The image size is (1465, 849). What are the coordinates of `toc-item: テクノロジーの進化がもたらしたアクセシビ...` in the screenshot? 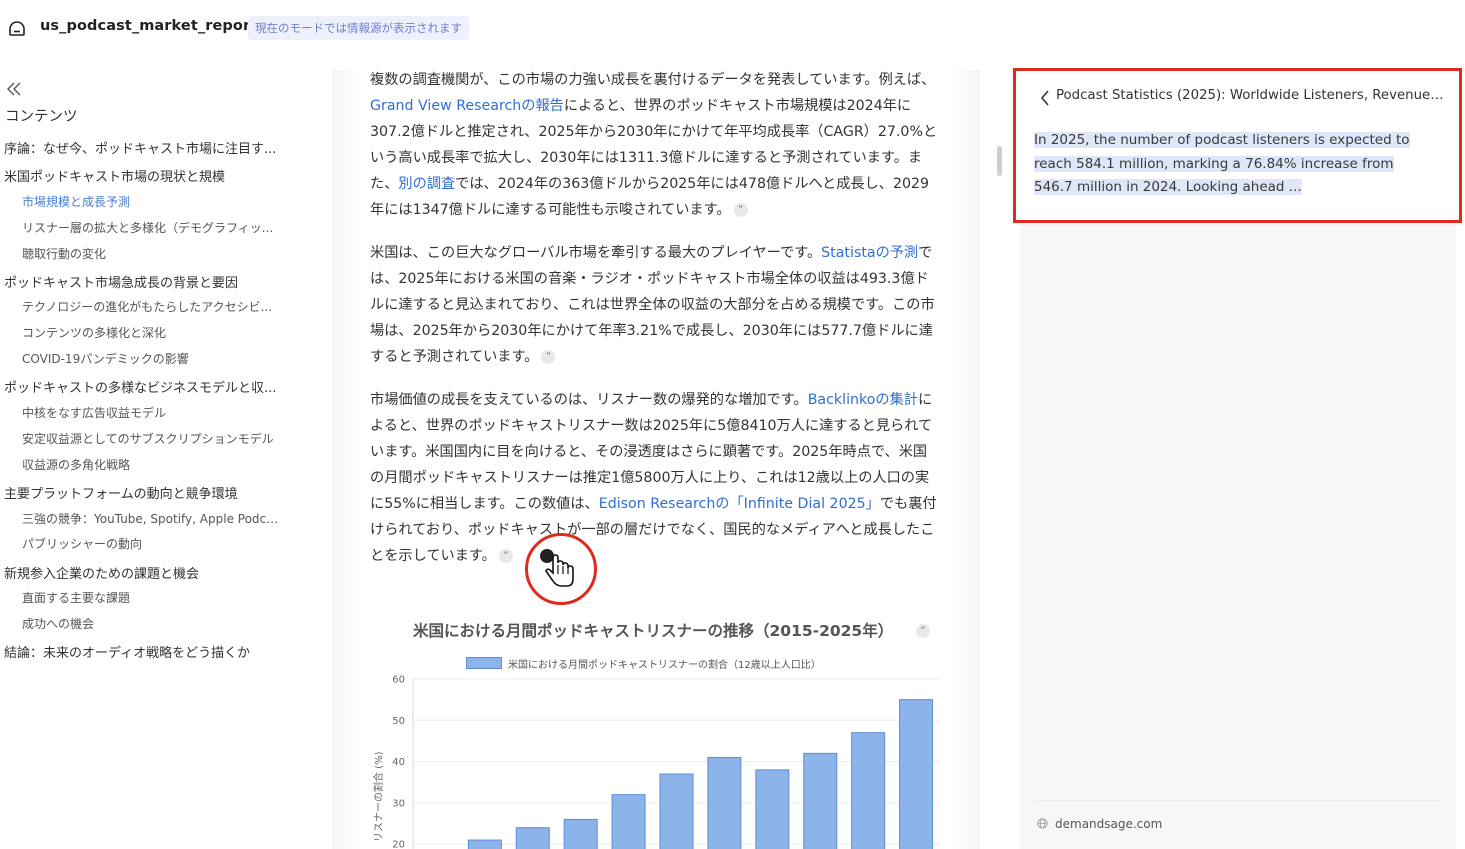 It's located at (147, 306).